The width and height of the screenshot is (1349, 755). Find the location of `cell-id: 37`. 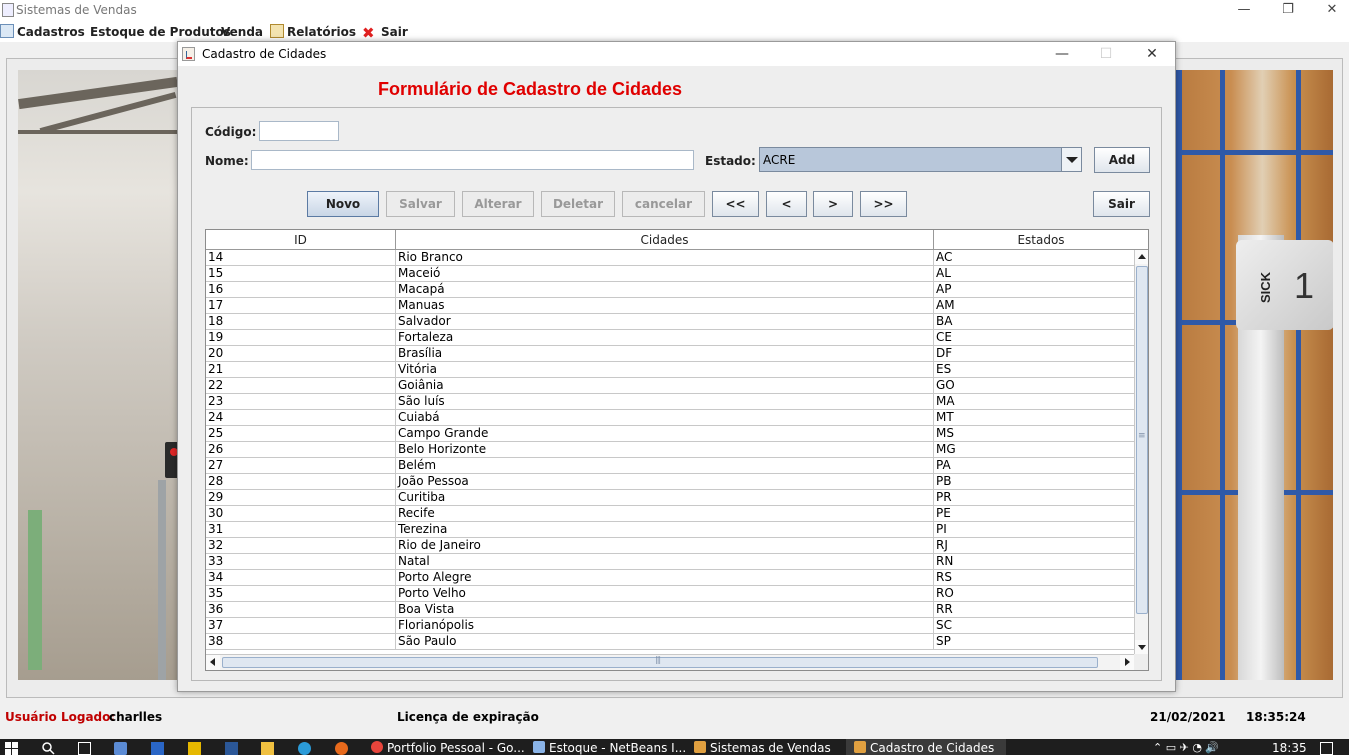

cell-id: 37 is located at coordinates (301, 626).